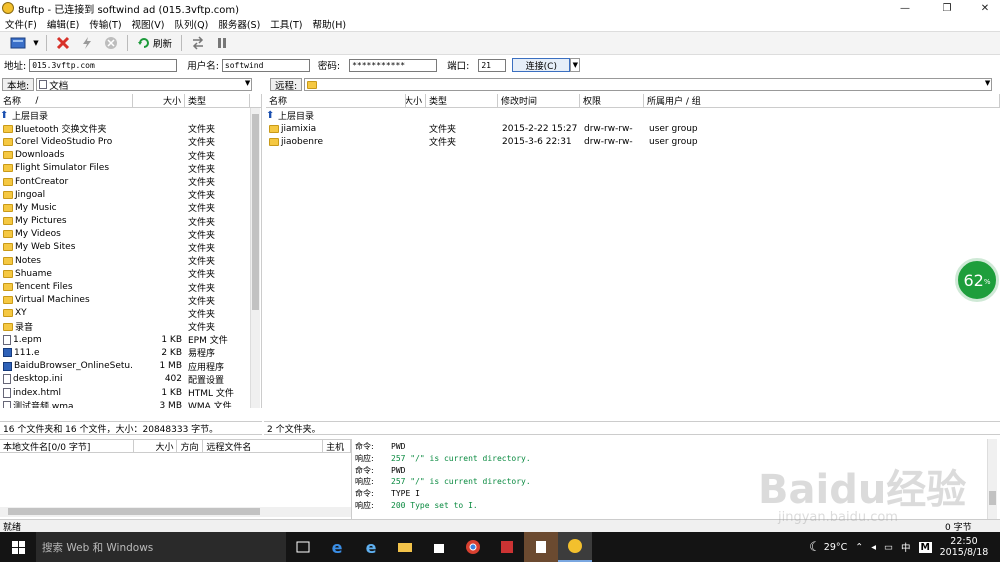 Image resolution: width=1000 pixels, height=562 pixels. Describe the element at coordinates (964, 547) in the screenshot. I see `clock: 22:50 2015/8/18` at that location.